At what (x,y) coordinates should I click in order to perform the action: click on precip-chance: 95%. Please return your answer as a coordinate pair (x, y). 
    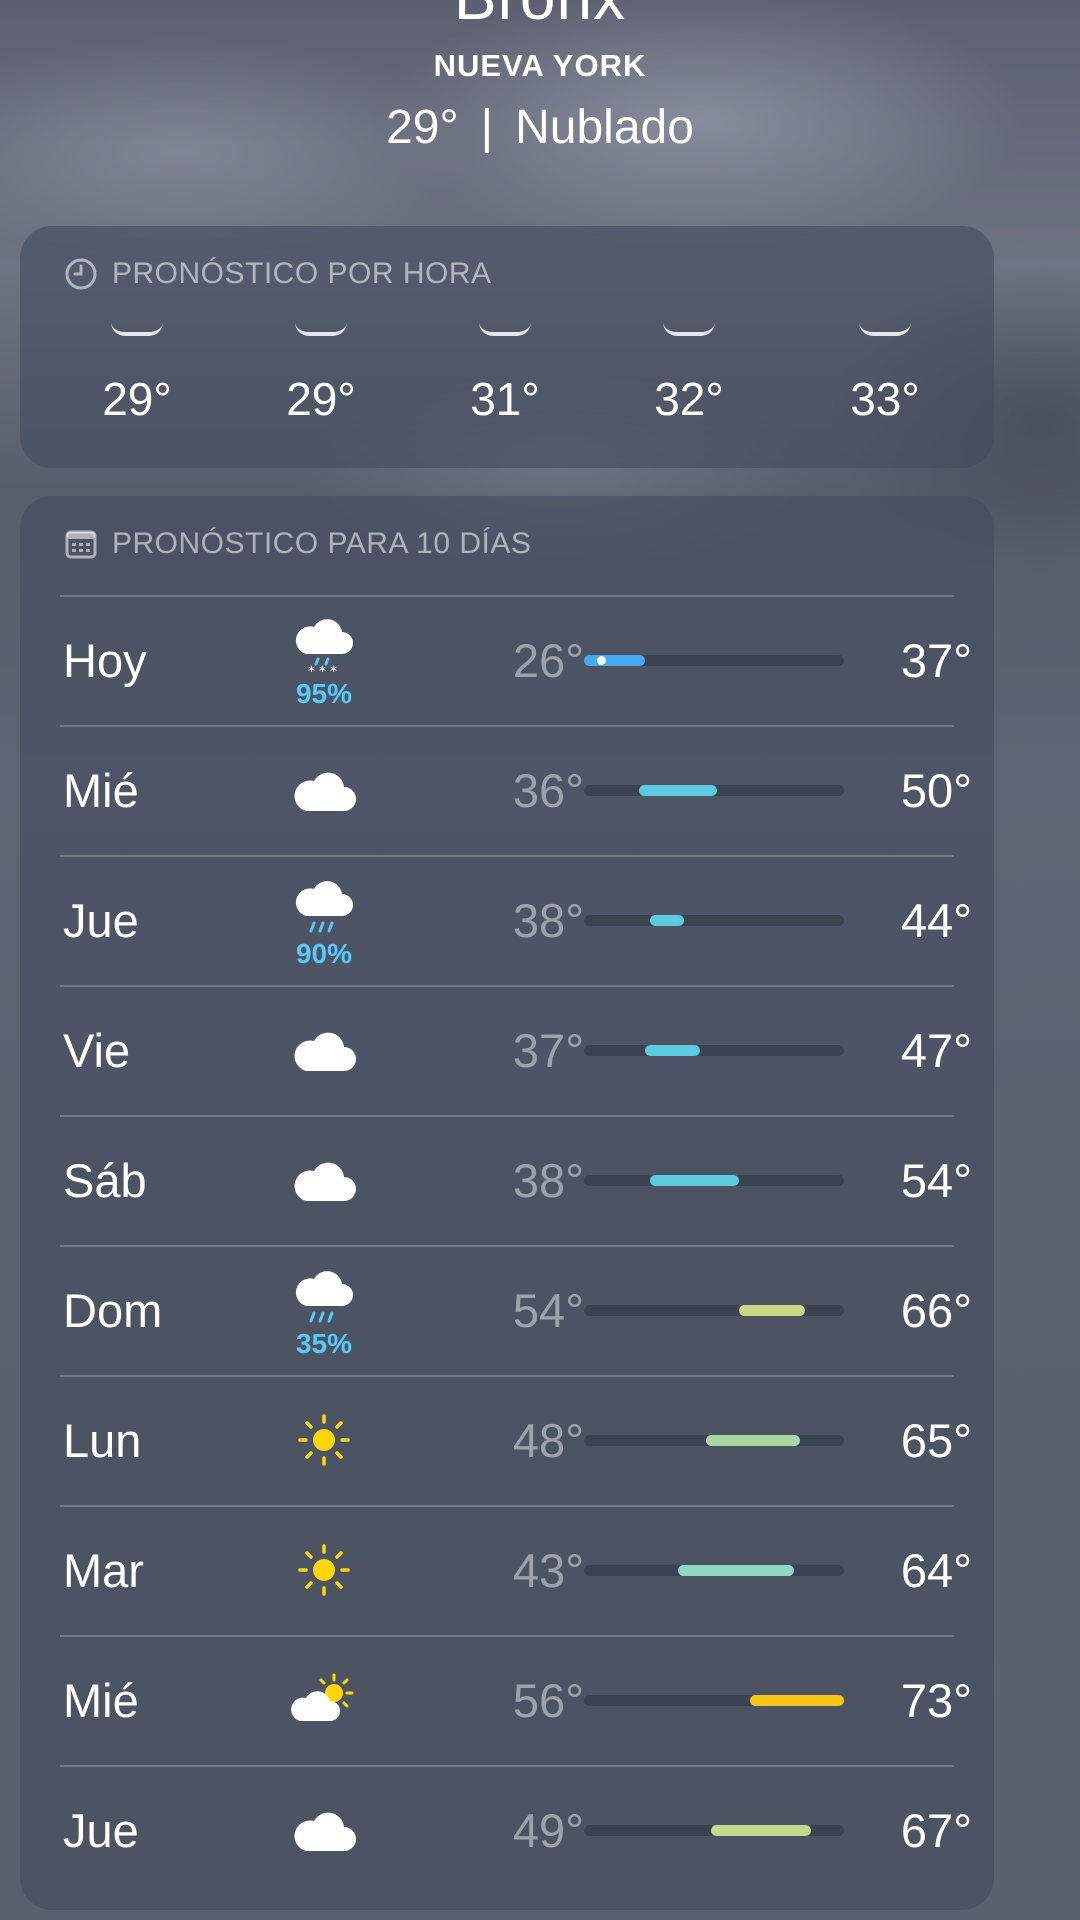
    Looking at the image, I should click on (324, 693).